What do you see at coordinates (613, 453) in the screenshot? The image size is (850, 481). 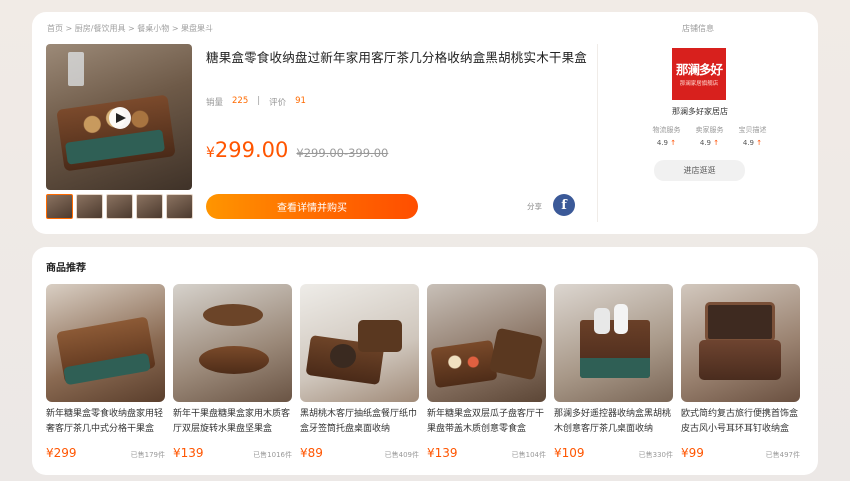 I see `recommend-meta: ¥109 已售330件` at bounding box center [613, 453].